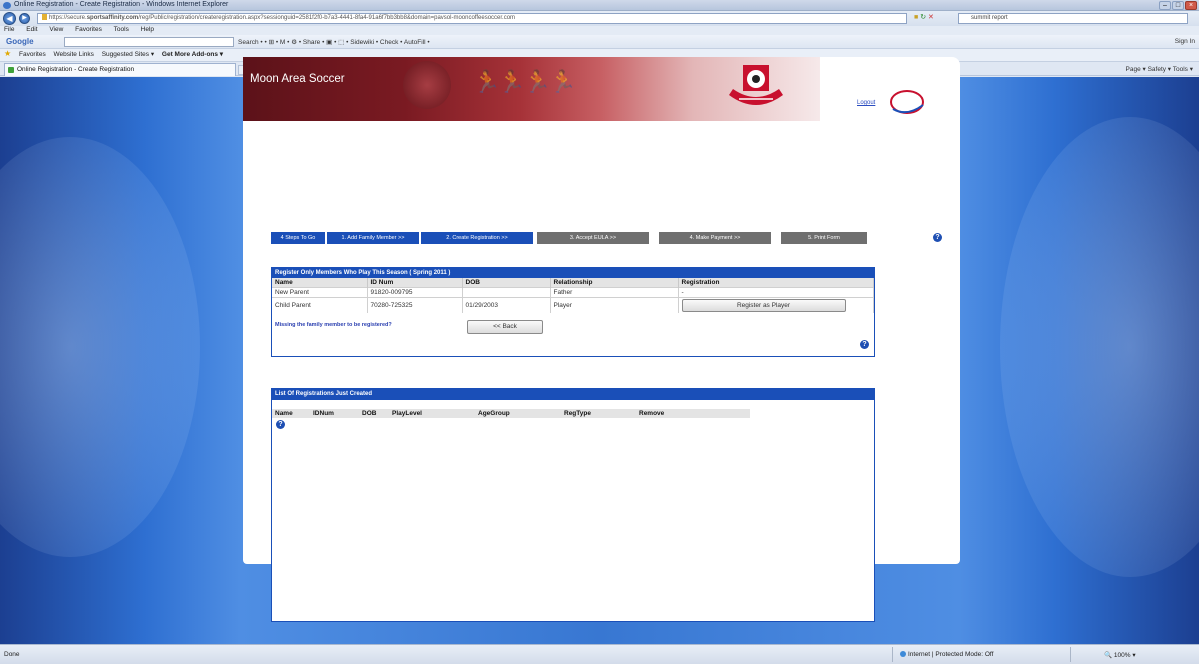 The width and height of the screenshot is (1199, 664). Describe the element at coordinates (614, 304) in the screenshot. I see `member-relationship: Player` at that location.